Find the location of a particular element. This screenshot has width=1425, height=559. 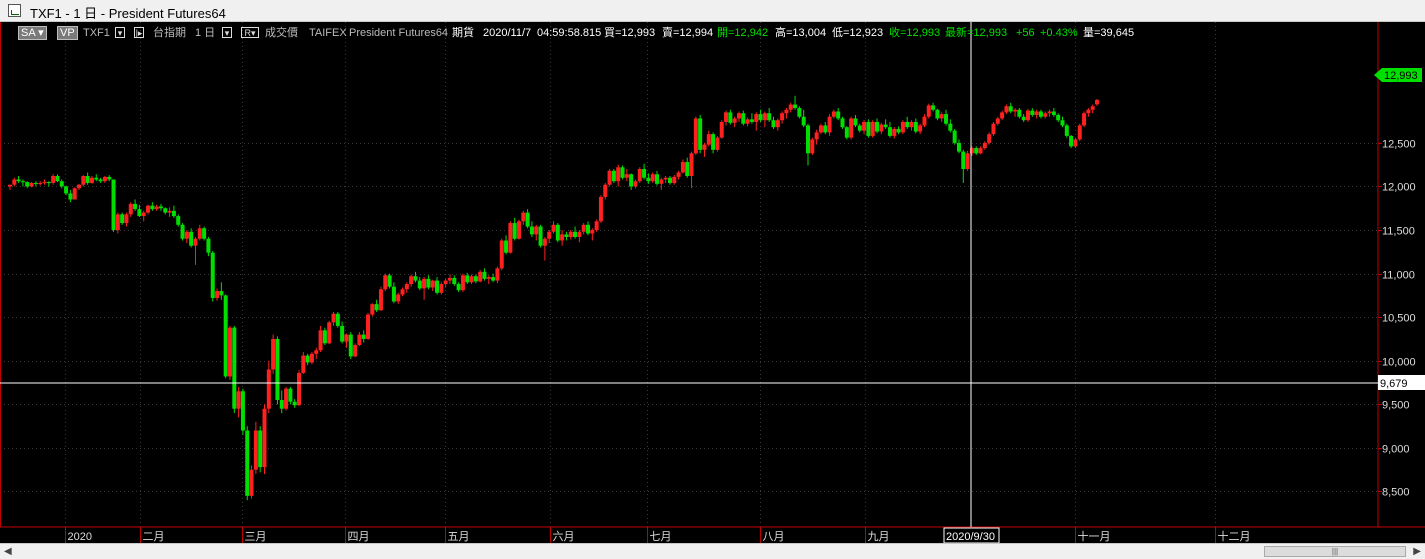

sell-price: 賣=12,994 is located at coordinates (688, 33).